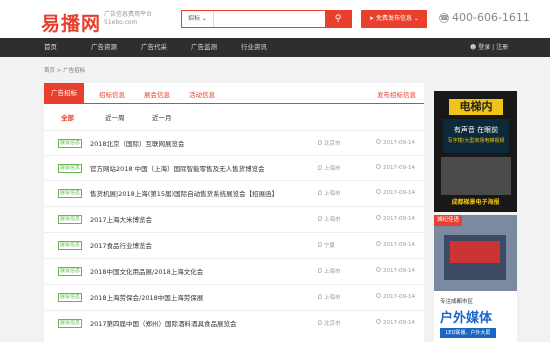 This screenshot has width=550, height=342. I want to click on user-links: ☻ 登录 | 注册, so click(489, 47).